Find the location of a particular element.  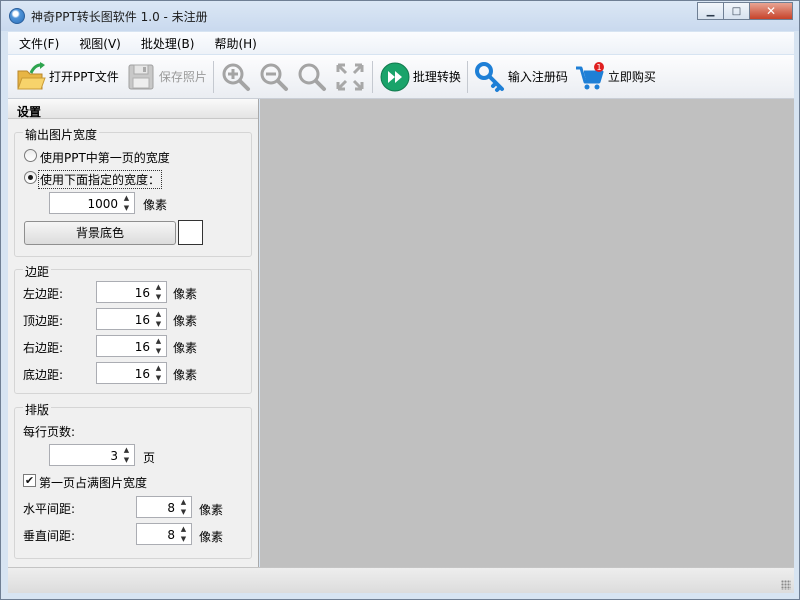

first-page-full-checkbox: ✔ is located at coordinates (29, 480).